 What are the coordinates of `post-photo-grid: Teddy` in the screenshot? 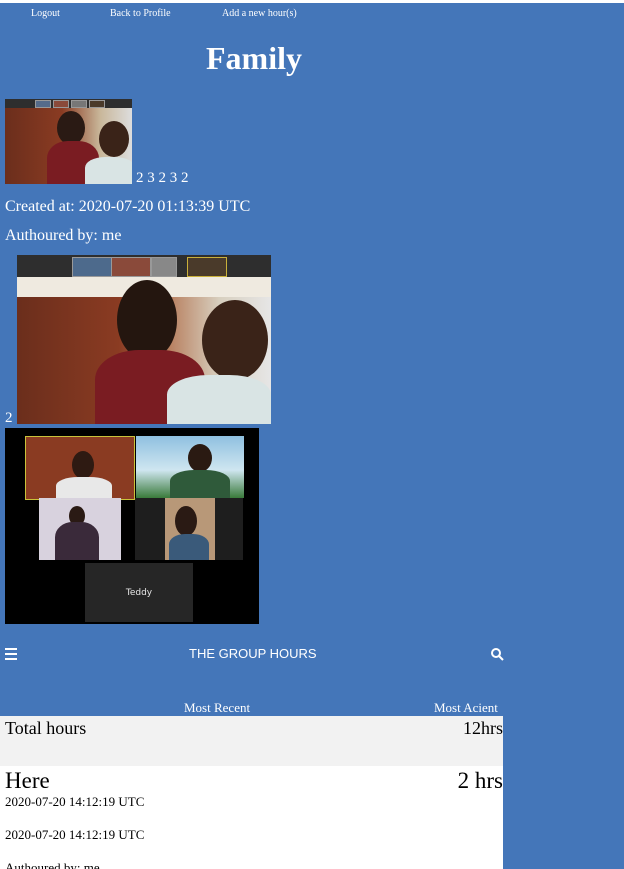 It's located at (132, 526).